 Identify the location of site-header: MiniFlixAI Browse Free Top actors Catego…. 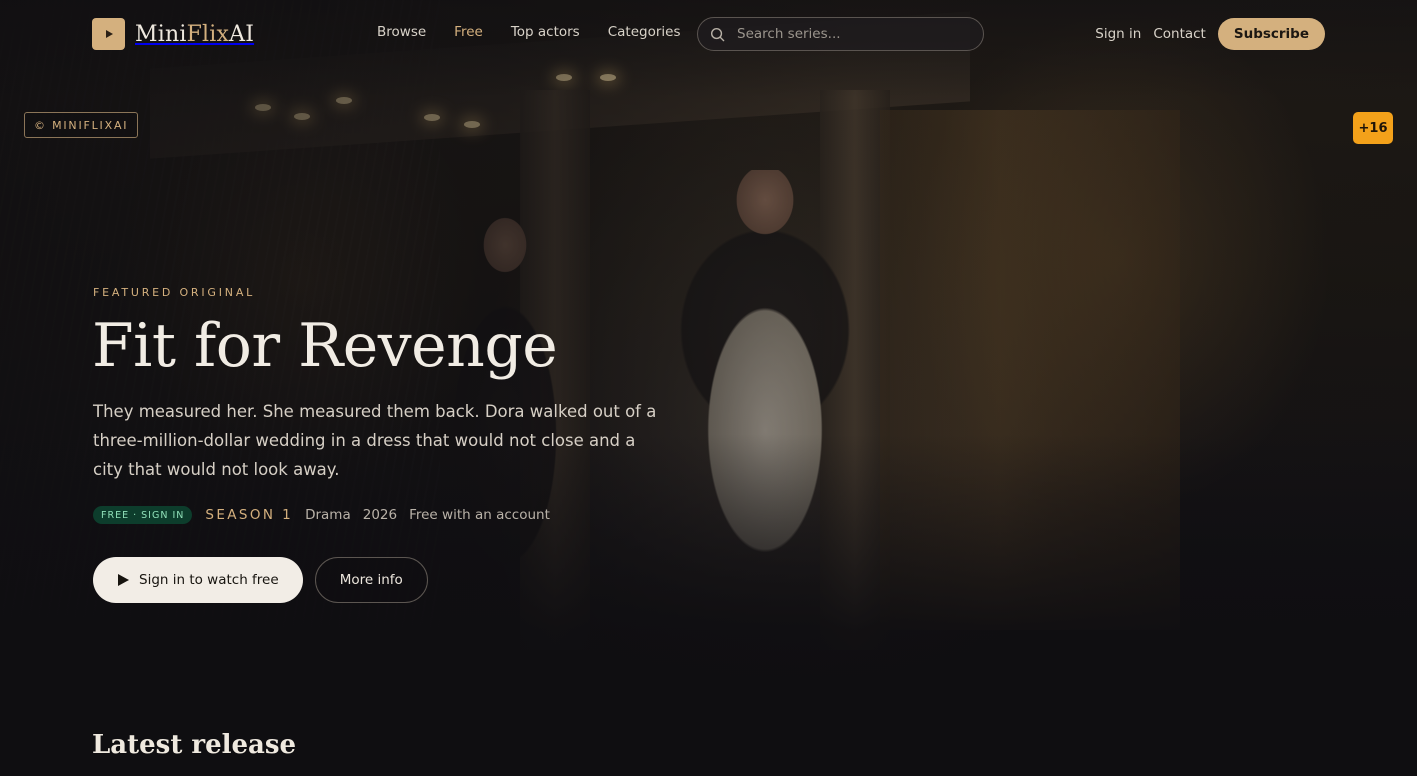
(708, 34).